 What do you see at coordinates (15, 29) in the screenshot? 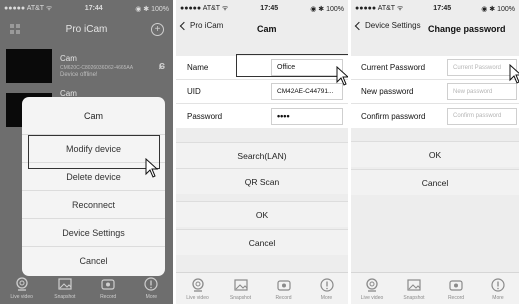
I see `grid-icon` at bounding box center [15, 29].